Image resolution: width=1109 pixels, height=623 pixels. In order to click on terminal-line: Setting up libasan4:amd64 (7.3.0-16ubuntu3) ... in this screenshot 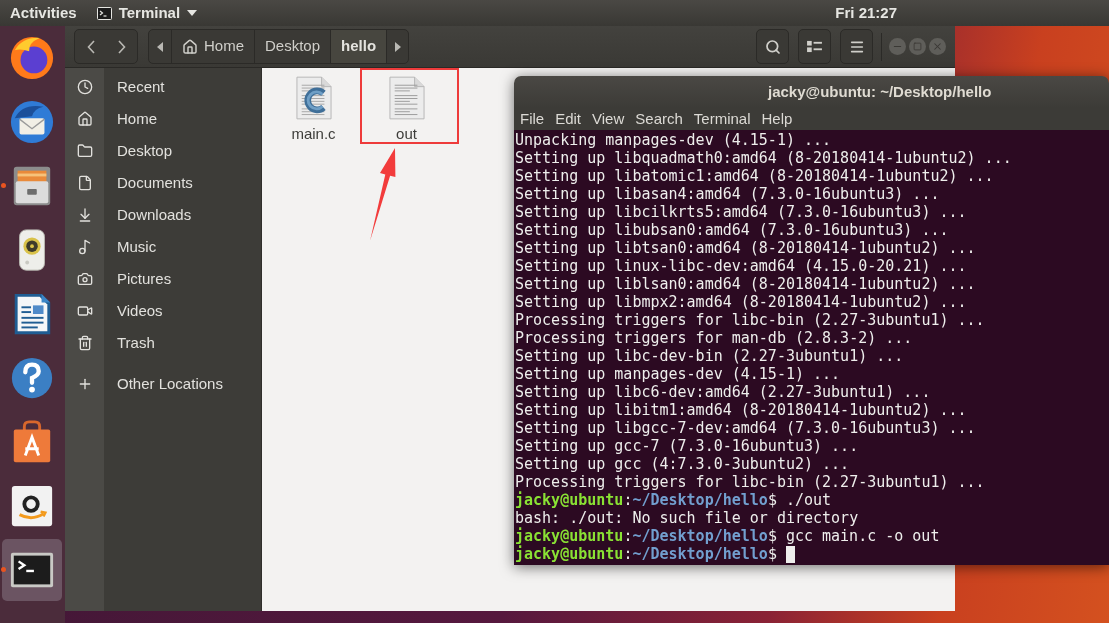, I will do `click(728, 194)`.